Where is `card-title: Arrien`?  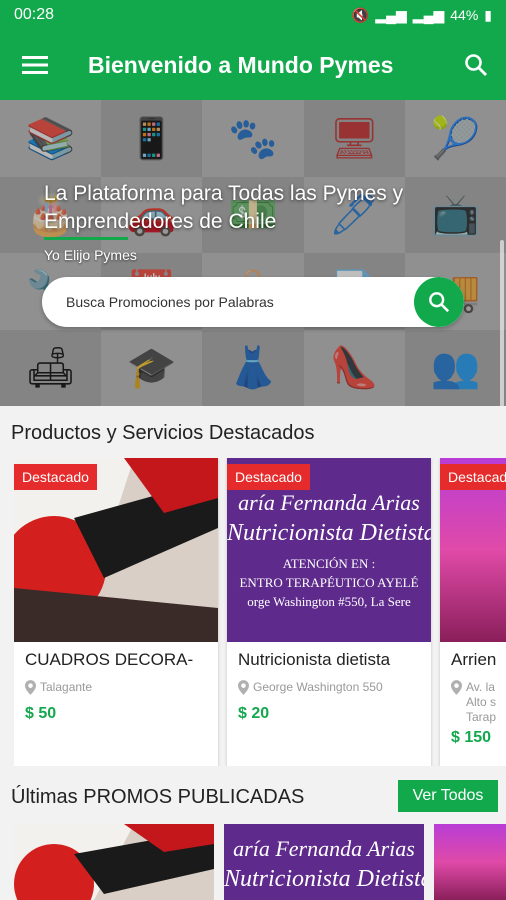
card-title: Arrien is located at coordinates (474, 659).